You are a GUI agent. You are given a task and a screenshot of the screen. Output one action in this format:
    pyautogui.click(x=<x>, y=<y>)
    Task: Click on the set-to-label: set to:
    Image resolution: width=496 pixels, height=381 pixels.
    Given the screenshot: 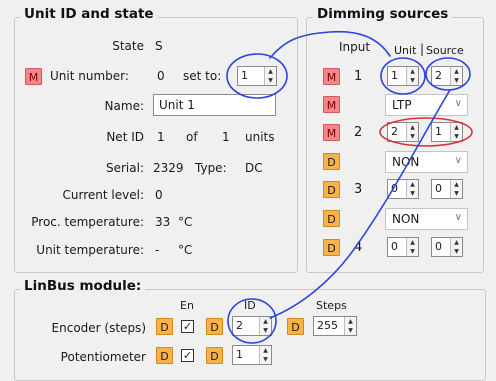 What is the action you would take?
    pyautogui.click(x=202, y=76)
    